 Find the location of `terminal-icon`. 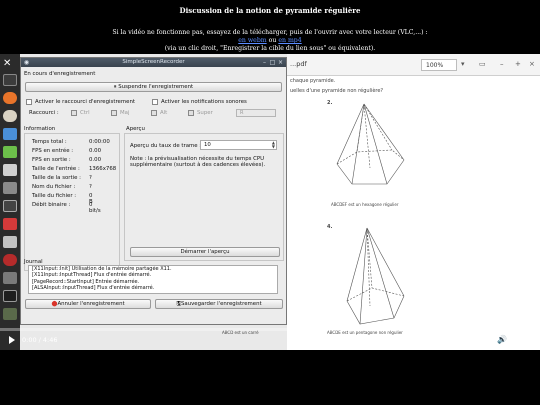

terminal-icon is located at coordinates (10, 80).